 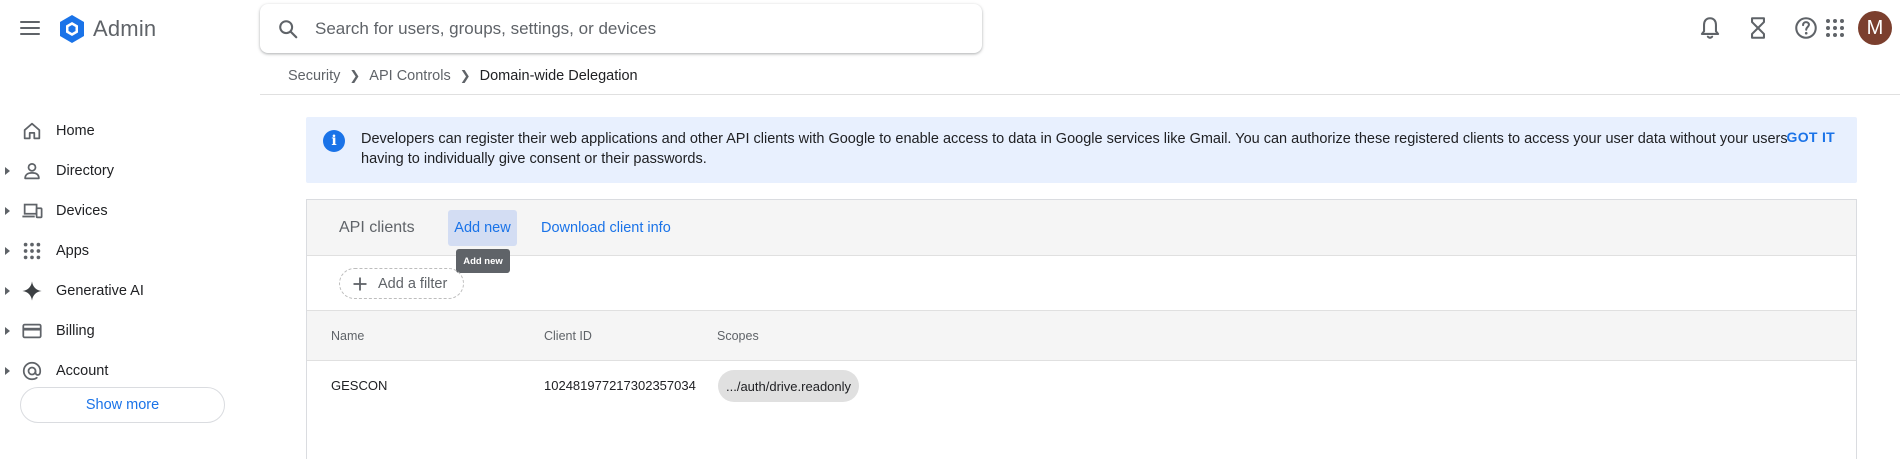 What do you see at coordinates (32, 371) in the screenshot?
I see `at-sign-icon` at bounding box center [32, 371].